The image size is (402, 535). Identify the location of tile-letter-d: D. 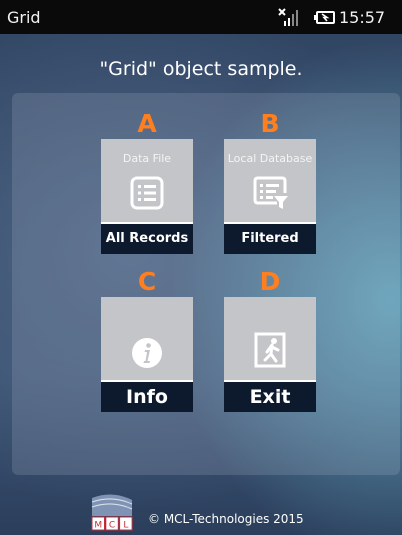
(270, 281).